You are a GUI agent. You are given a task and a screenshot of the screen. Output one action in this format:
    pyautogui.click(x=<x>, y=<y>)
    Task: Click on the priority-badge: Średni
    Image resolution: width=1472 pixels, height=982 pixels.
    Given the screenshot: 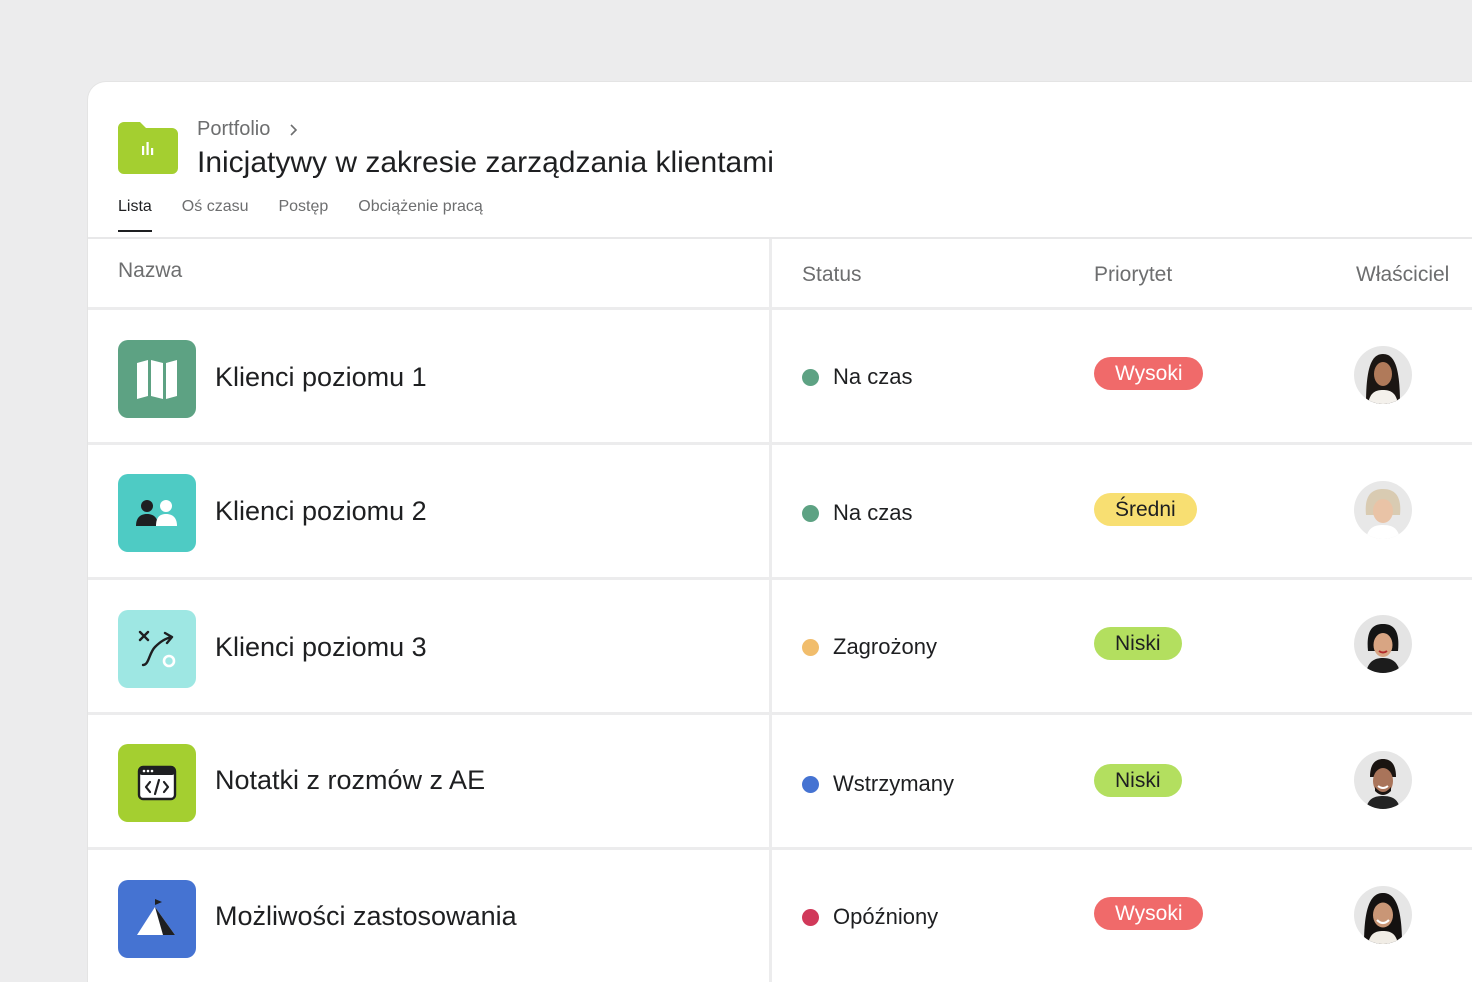 What is the action you would take?
    pyautogui.click(x=1145, y=509)
    